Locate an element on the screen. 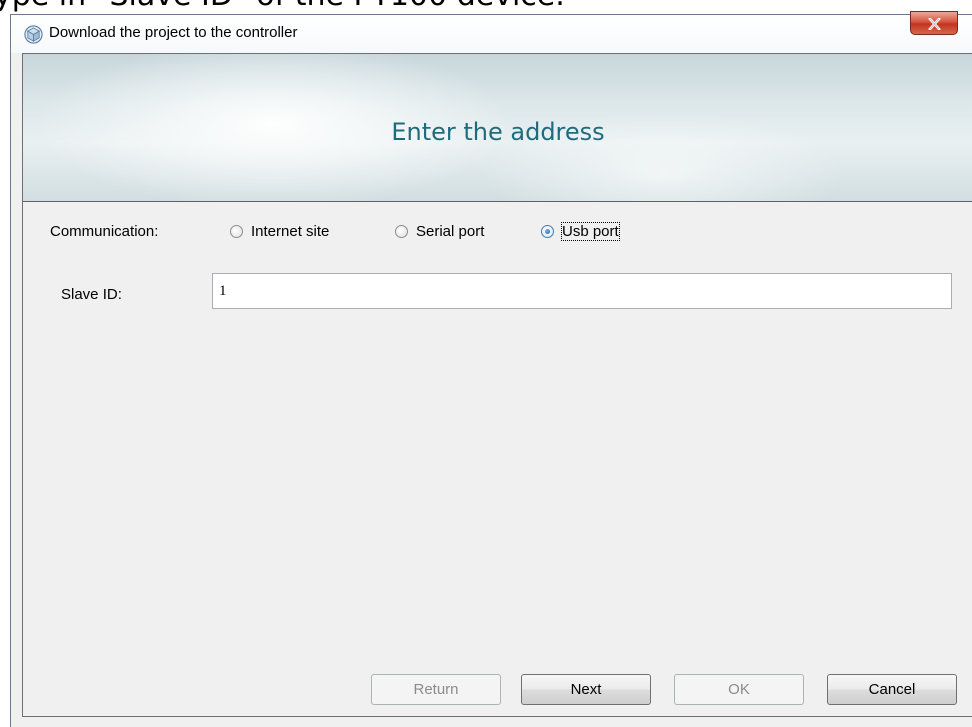 Image resolution: width=972 pixels, height=727 pixels. radio-usb-port: Usb port is located at coordinates (580, 231).